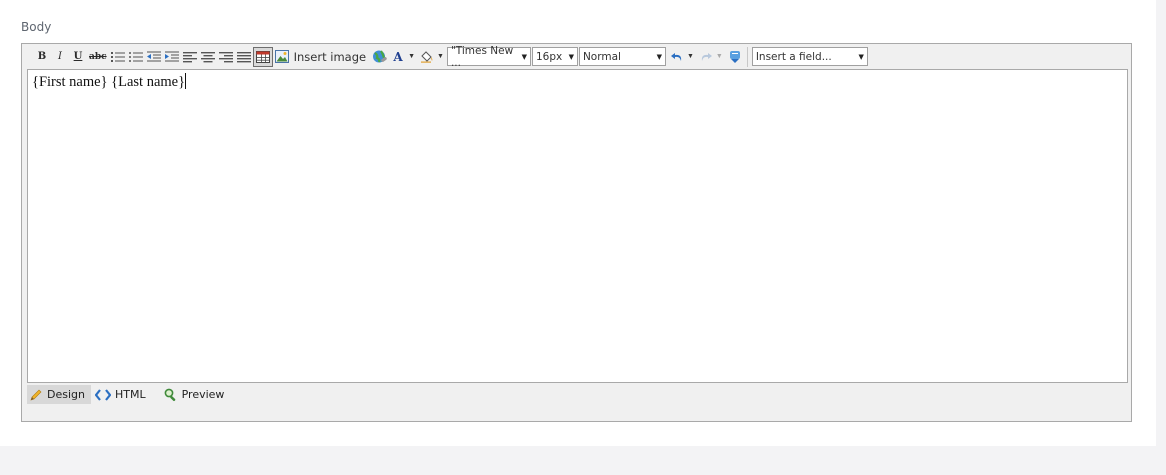  I want to click on align-center-icon, so click(208, 57).